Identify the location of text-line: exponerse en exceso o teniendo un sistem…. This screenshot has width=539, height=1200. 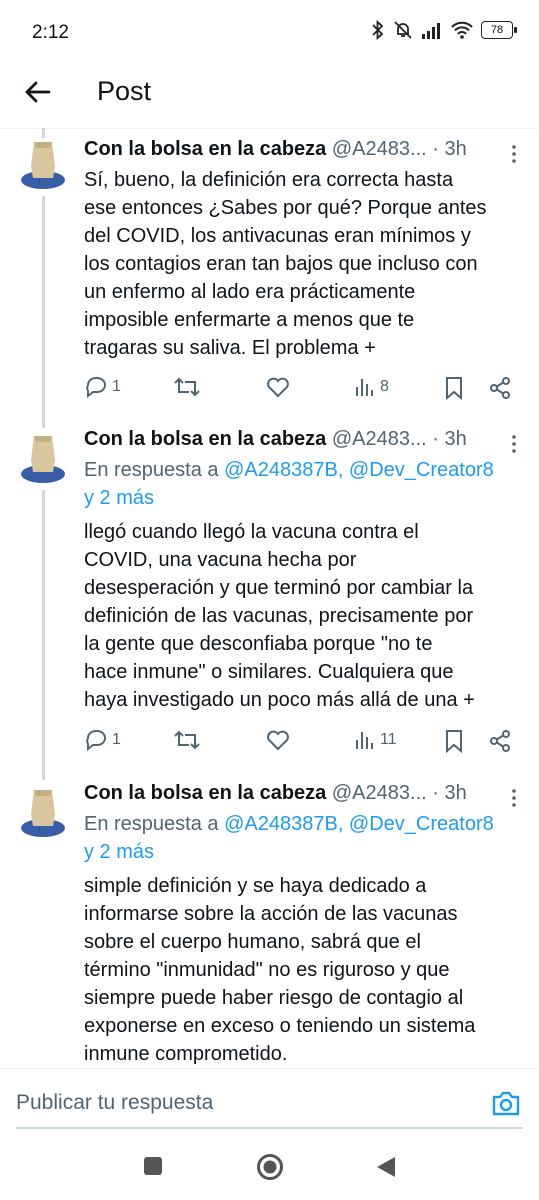
(280, 1026).